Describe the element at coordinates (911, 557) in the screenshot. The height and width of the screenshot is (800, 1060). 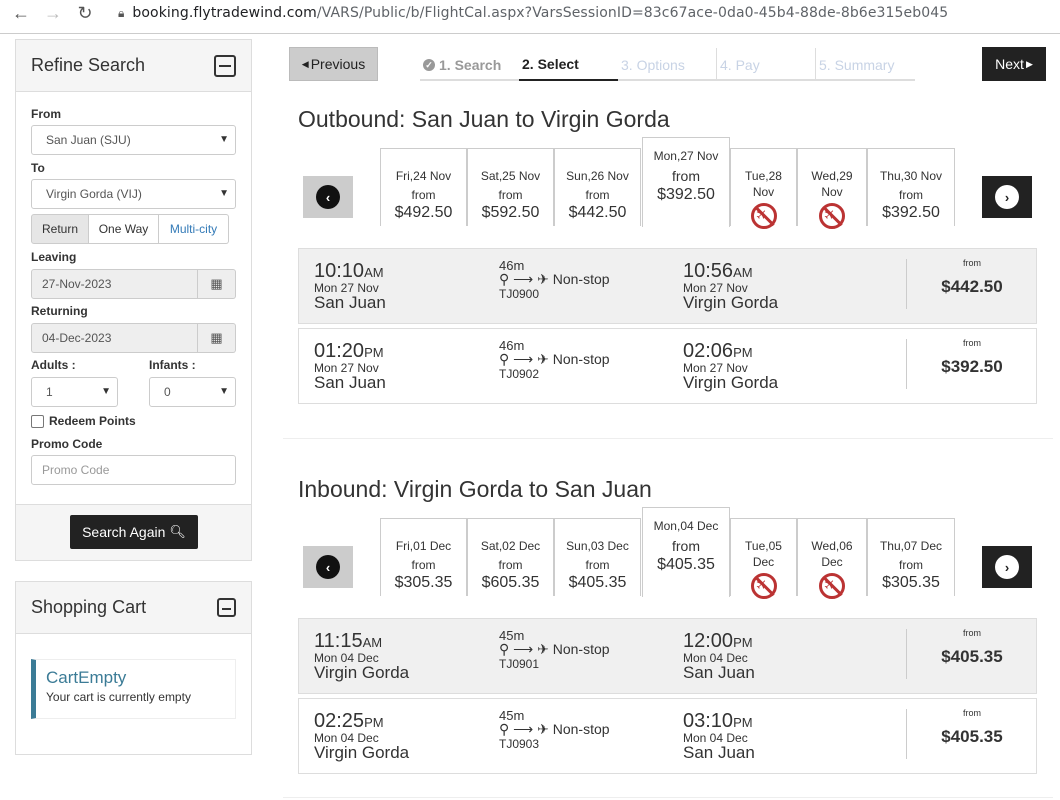
I see `inbound-date-tab: Thu,07 Dec from $305.35` at that location.